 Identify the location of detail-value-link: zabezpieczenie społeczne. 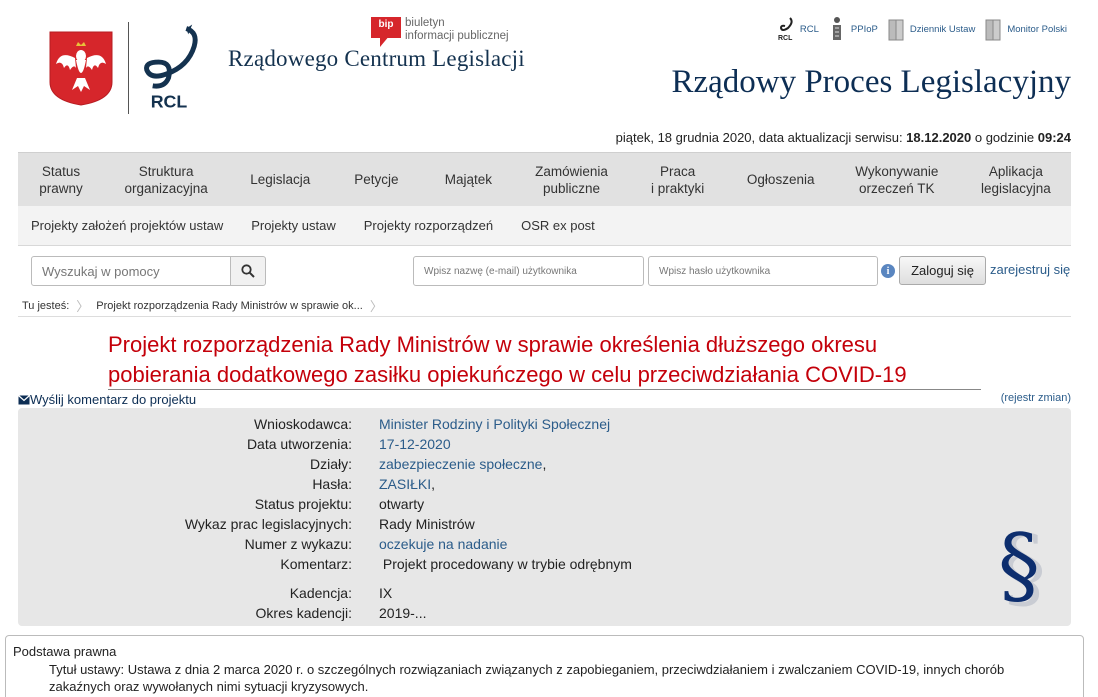
(460, 464).